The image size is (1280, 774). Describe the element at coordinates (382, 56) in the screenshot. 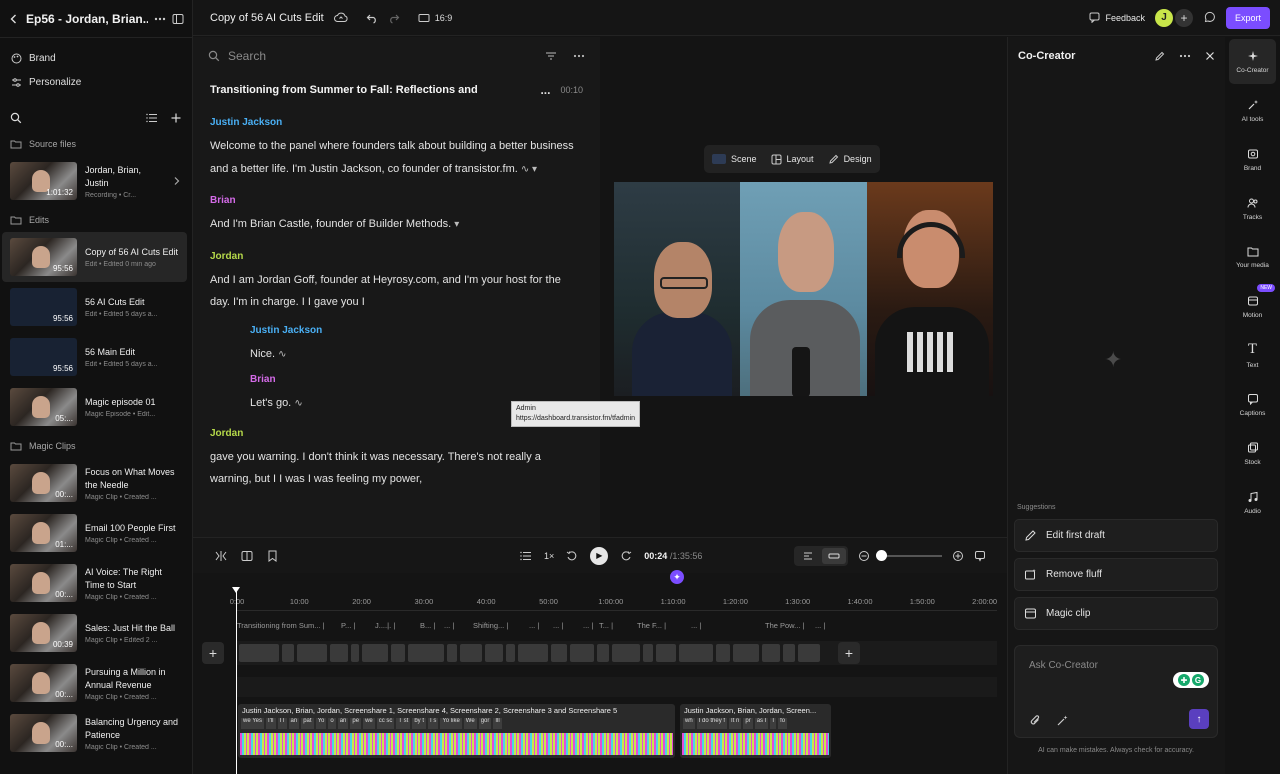

I see `search-input: Search` at that location.